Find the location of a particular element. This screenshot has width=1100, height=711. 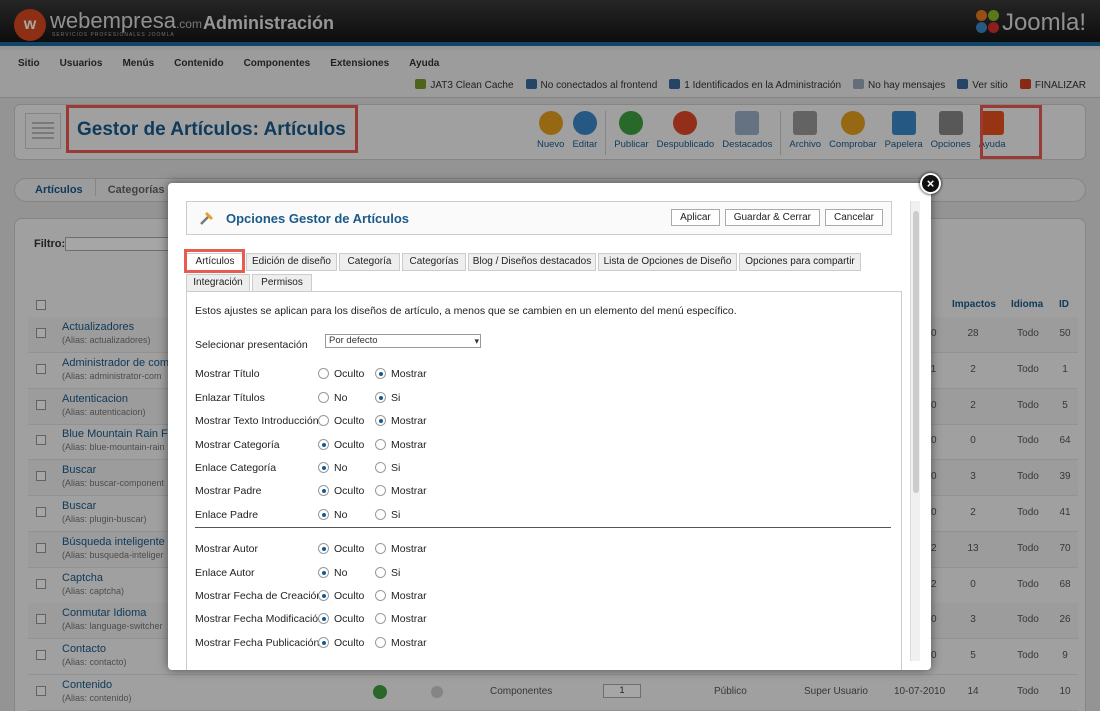

option-label: Enlazar Títulos is located at coordinates (230, 398).